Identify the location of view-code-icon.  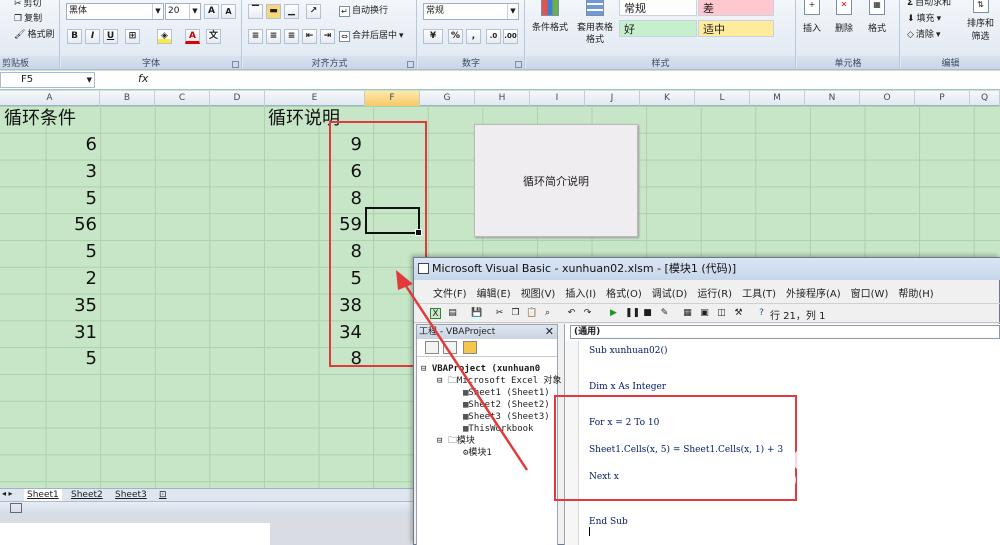
(432, 347).